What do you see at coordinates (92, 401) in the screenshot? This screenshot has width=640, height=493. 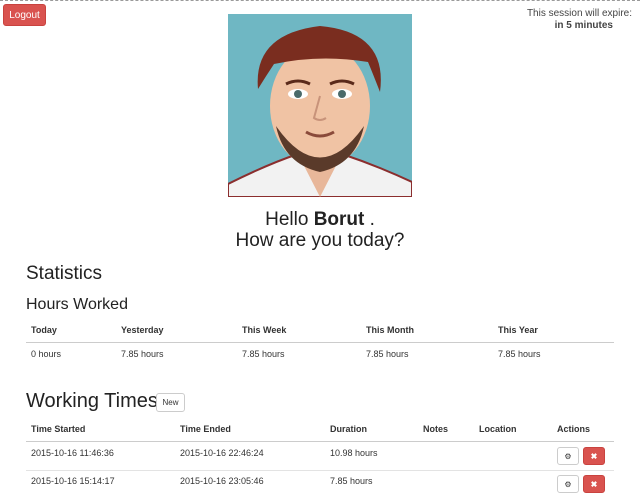 I see `working-times-title: Working Times` at bounding box center [92, 401].